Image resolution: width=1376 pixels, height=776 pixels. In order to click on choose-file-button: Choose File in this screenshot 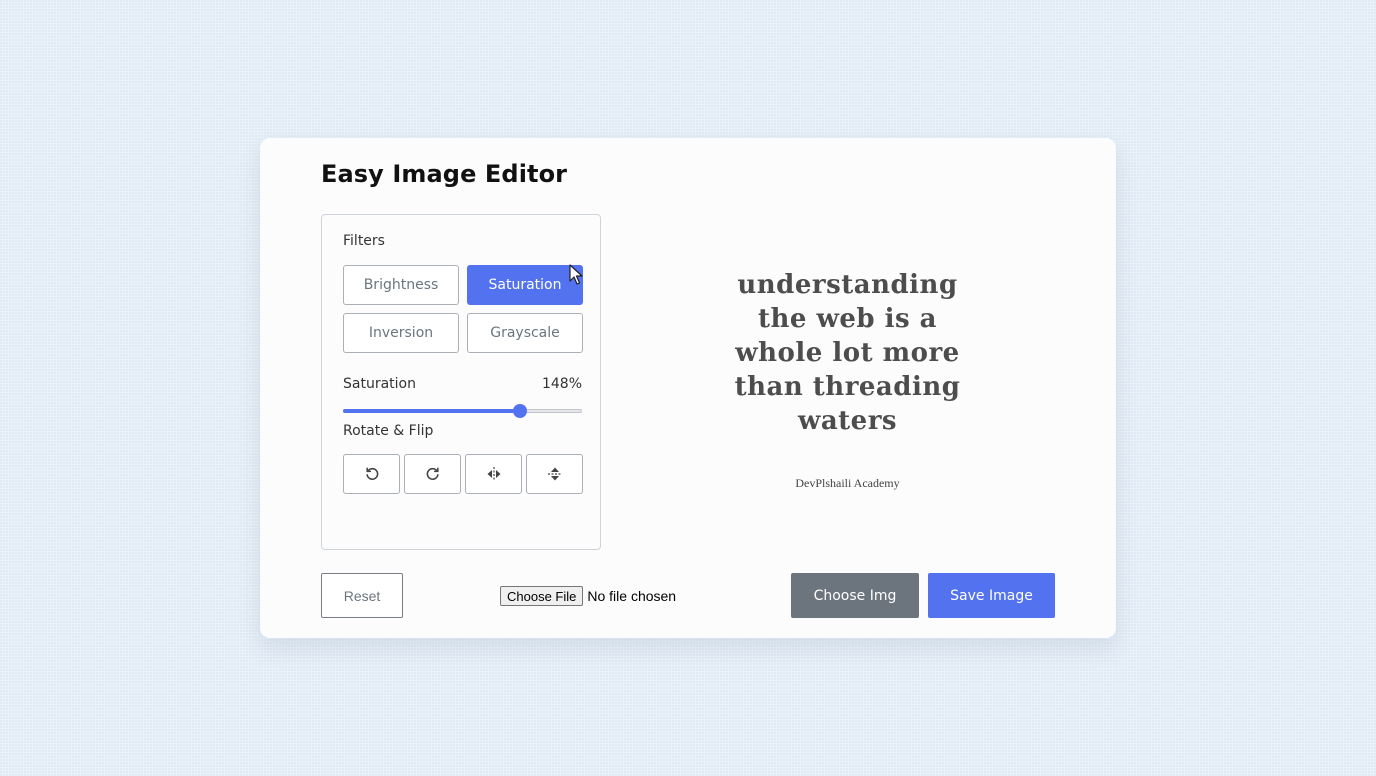, I will do `click(542, 596)`.